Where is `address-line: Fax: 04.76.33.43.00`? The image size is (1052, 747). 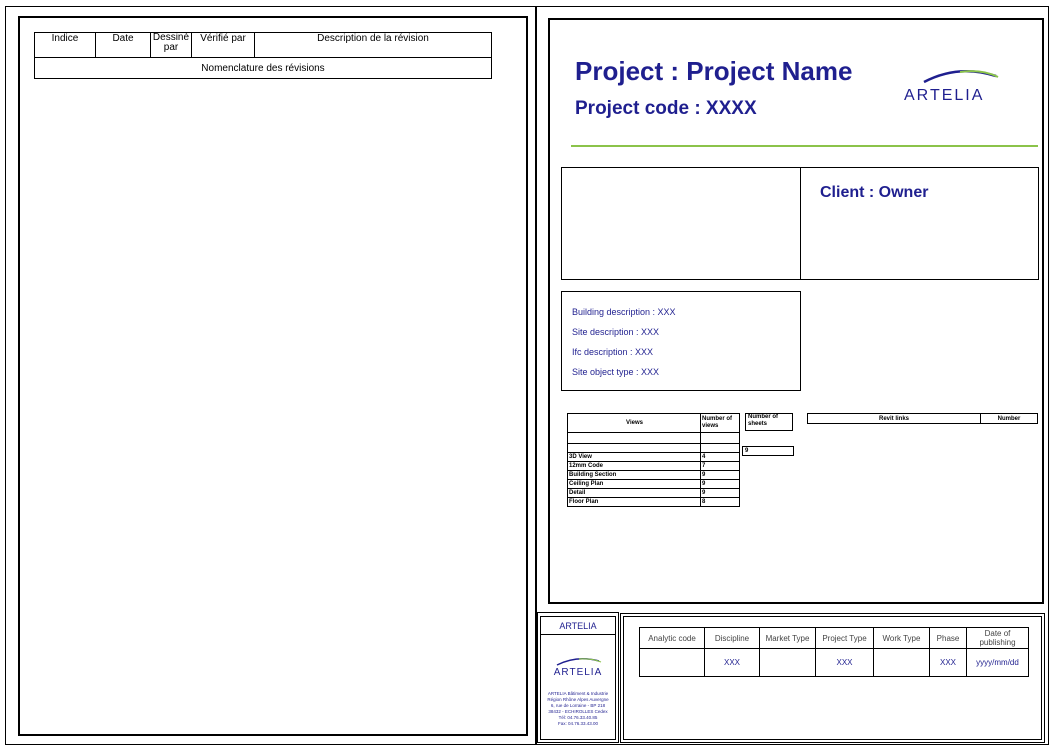 address-line: Fax: 04.76.33.43.00 is located at coordinates (578, 723).